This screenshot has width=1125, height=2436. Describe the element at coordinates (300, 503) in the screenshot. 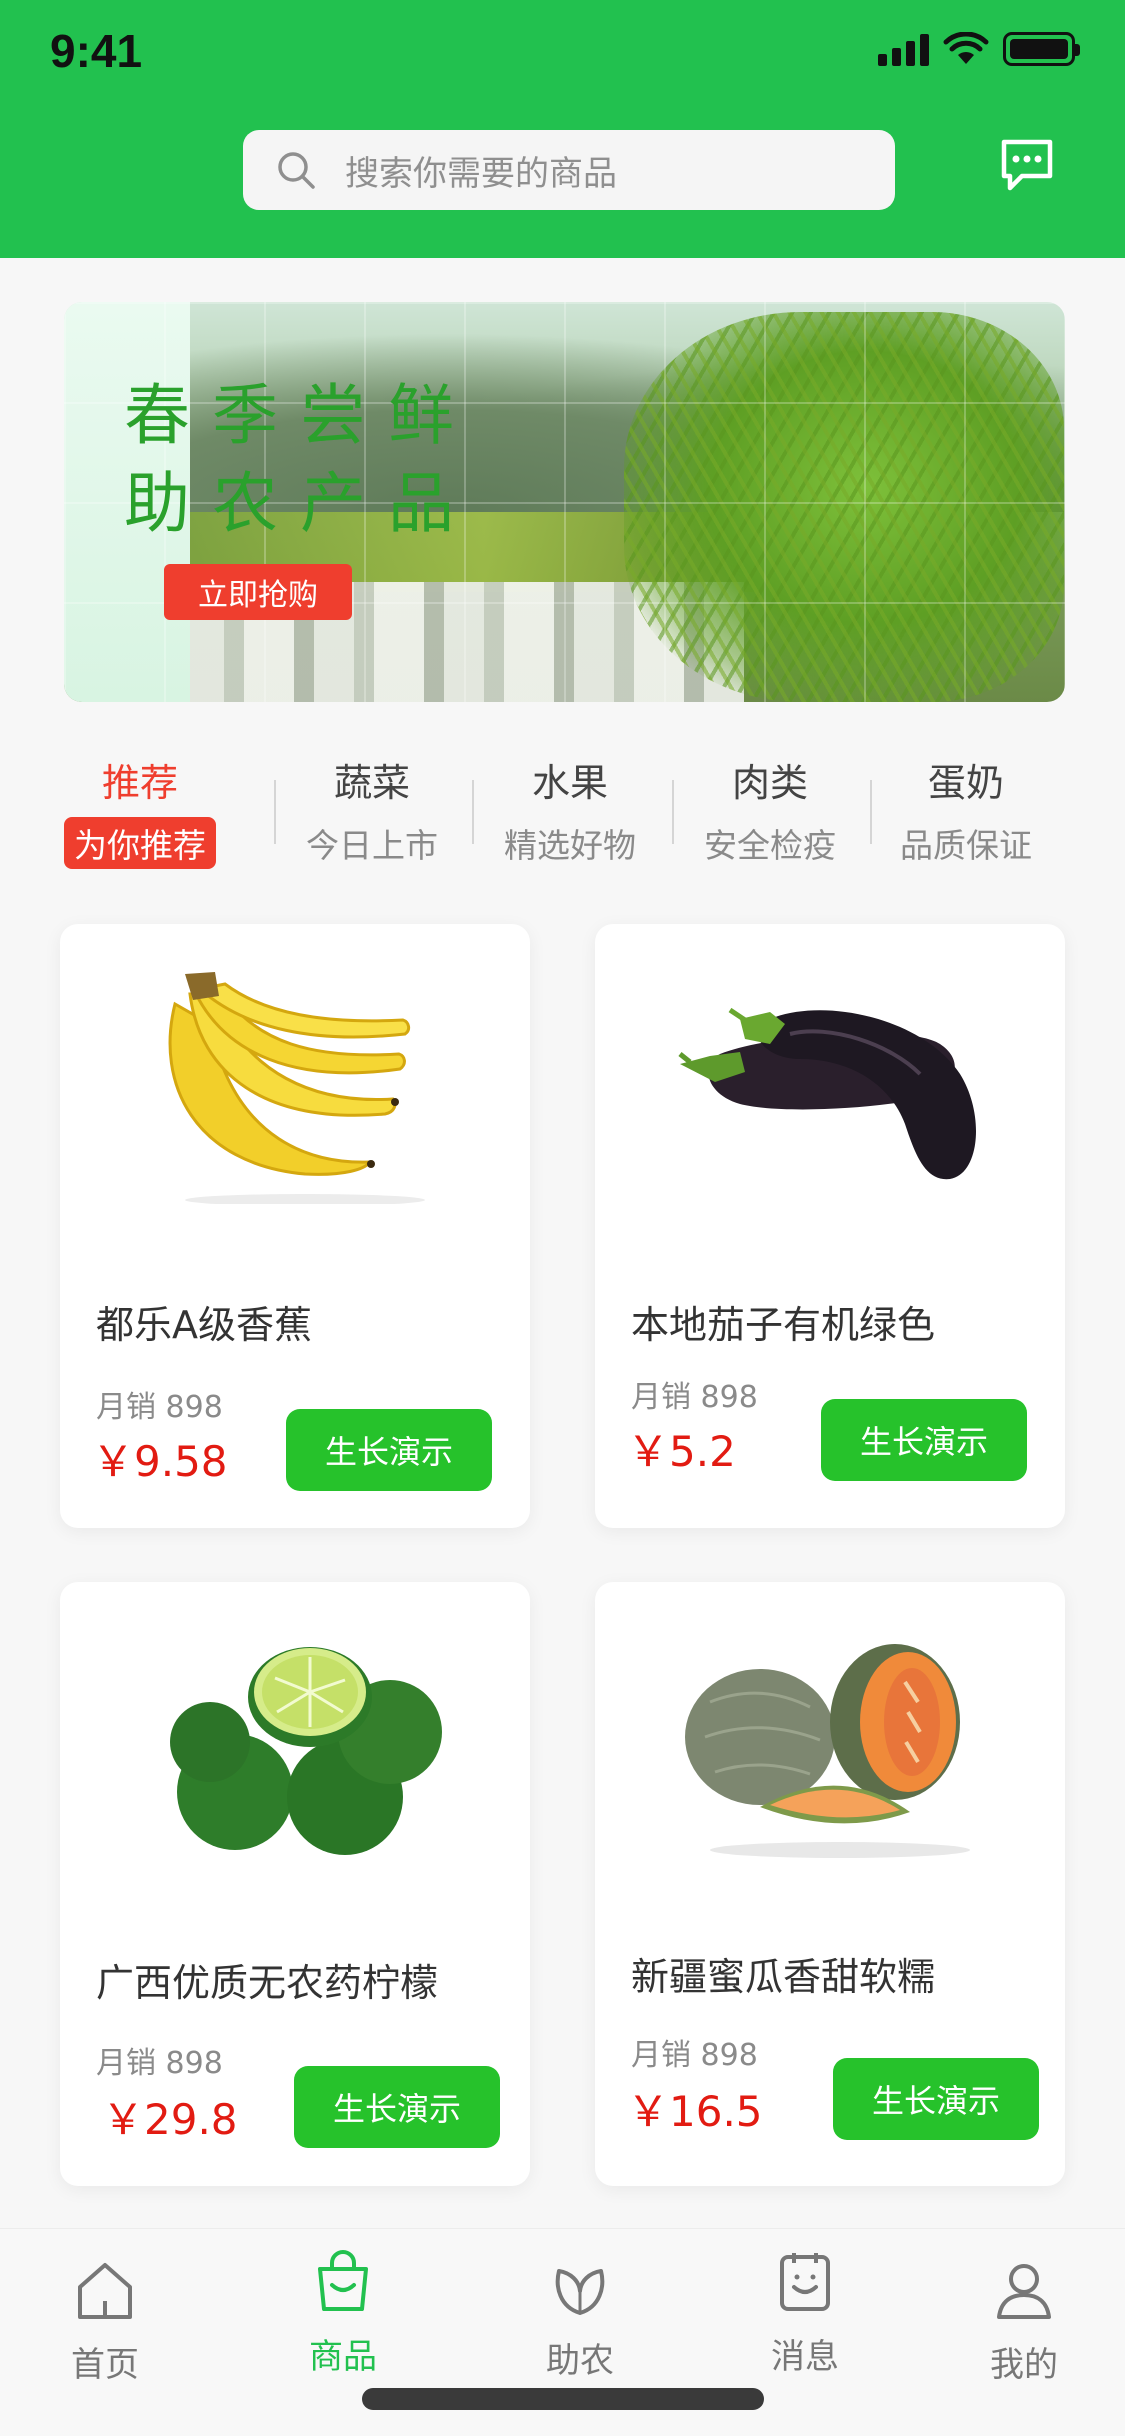

I see `banner-title-line2: 助农产品` at that location.